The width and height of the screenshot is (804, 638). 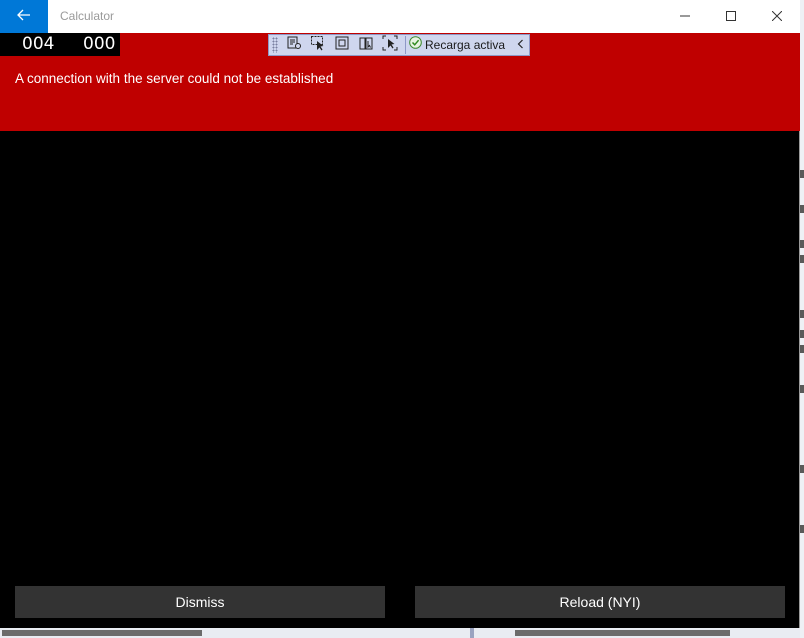 What do you see at coordinates (405, 45) in the screenshot?
I see `toolbar-separator` at bounding box center [405, 45].